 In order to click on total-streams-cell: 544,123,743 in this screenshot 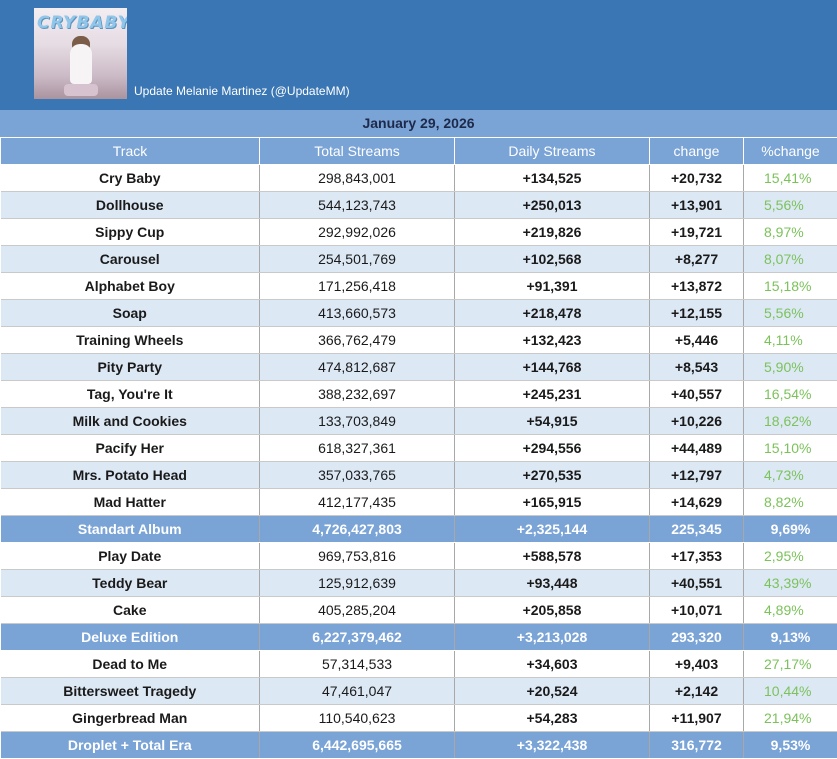, I will do `click(357, 205)`.